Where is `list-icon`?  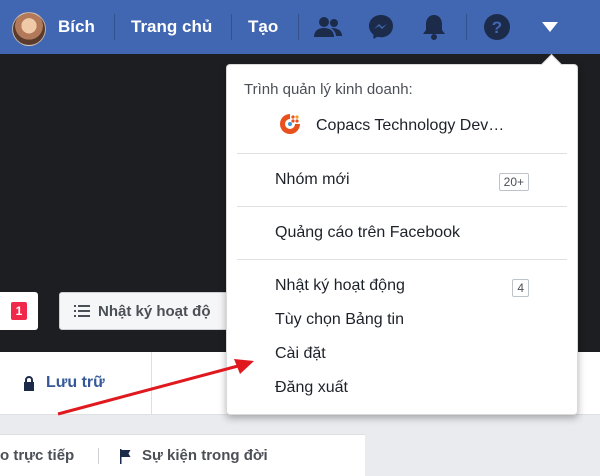 list-icon is located at coordinates (82, 311).